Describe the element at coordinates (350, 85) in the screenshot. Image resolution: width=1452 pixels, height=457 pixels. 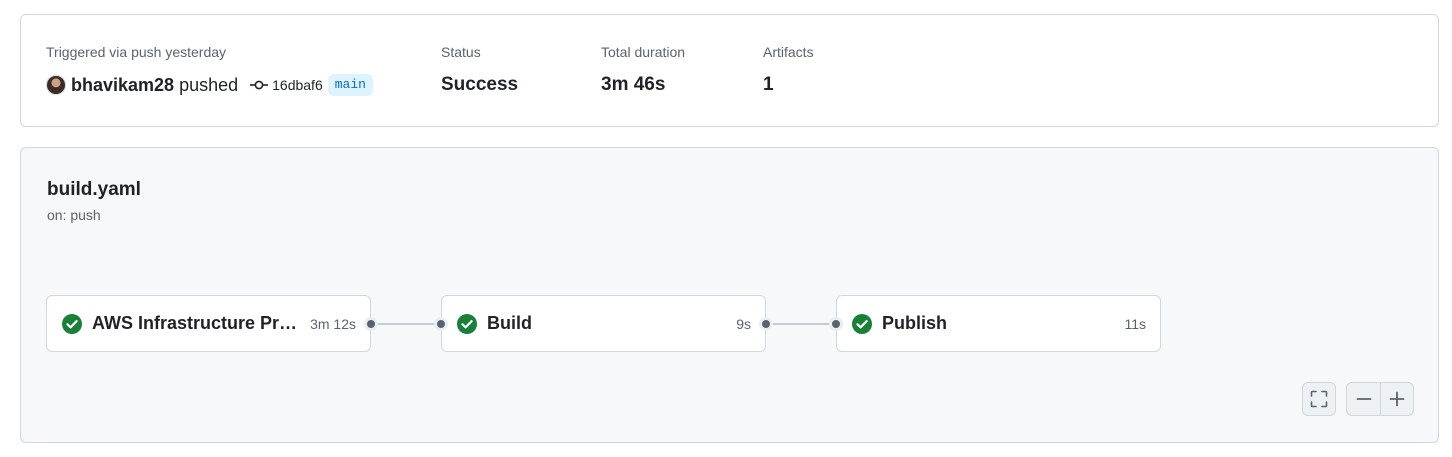
I see `branch-badge: main` at that location.